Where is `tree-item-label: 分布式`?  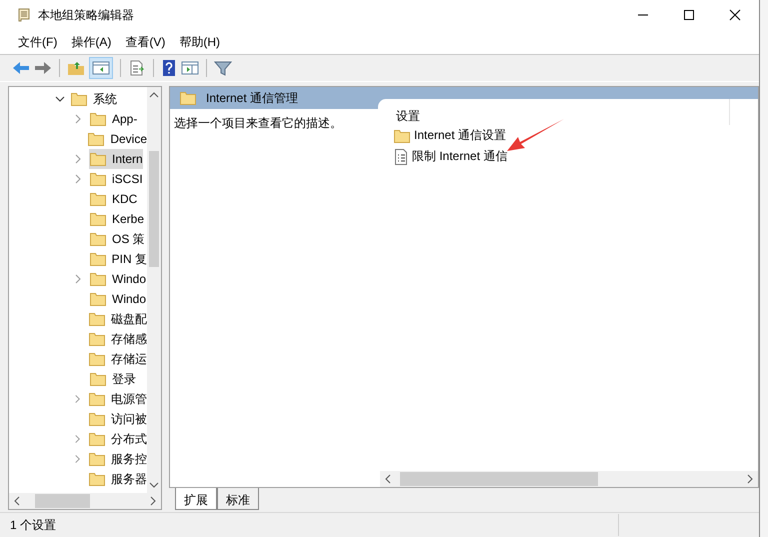 tree-item-label: 分布式 is located at coordinates (129, 439).